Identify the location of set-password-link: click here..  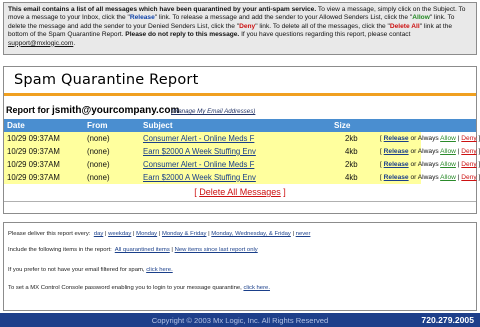
(256, 288).